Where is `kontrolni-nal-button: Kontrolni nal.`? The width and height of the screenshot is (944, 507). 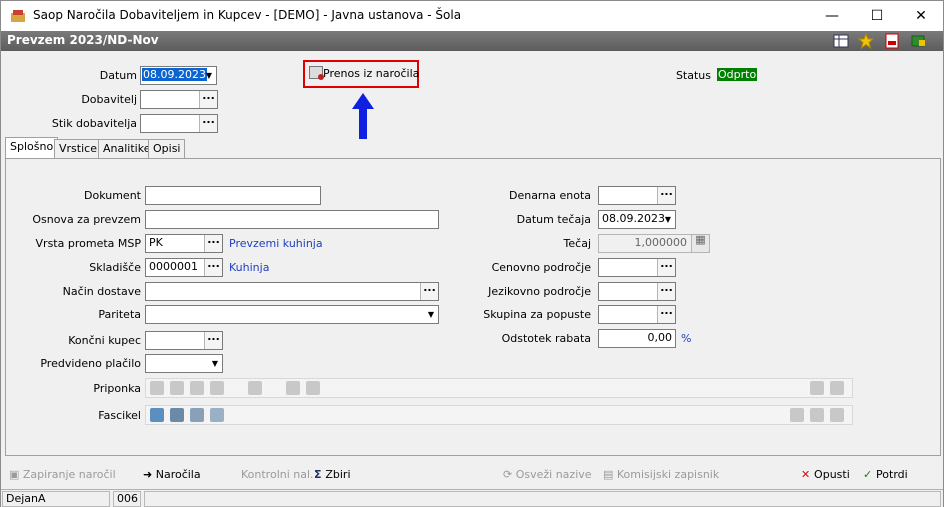
kontrolni-nal-button: Kontrolni nal. is located at coordinates (277, 474).